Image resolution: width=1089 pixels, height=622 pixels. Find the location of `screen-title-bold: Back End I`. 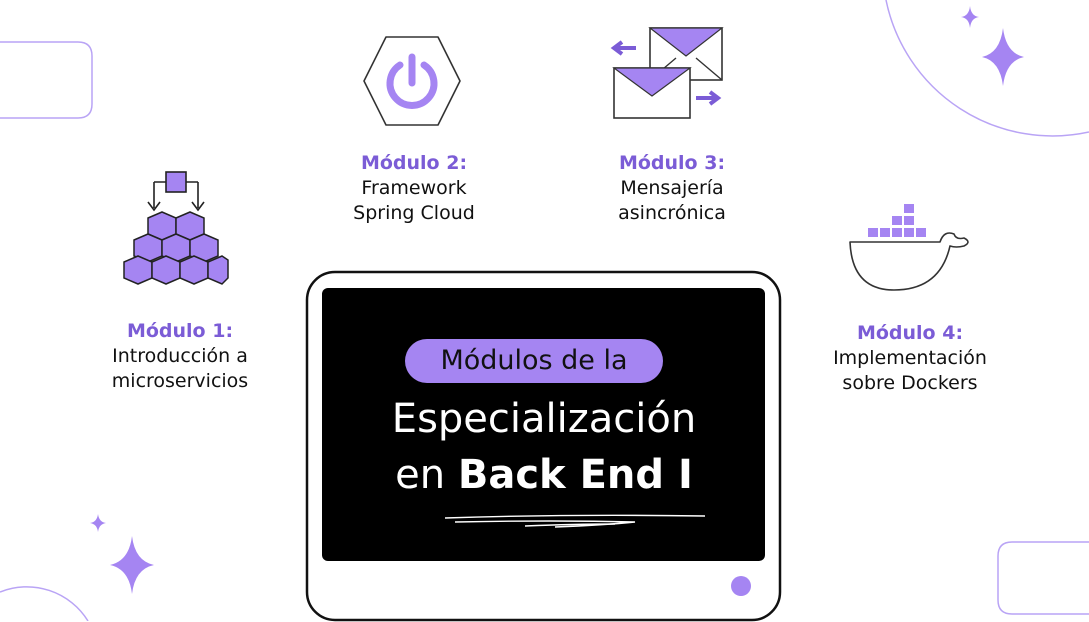

screen-title-bold: Back End I is located at coordinates (575, 475).